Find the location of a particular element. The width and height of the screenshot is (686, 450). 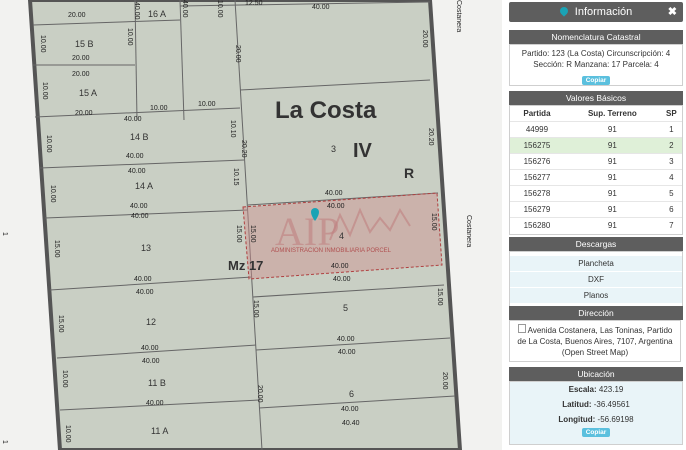

column-header: SP is located at coordinates (671, 113).